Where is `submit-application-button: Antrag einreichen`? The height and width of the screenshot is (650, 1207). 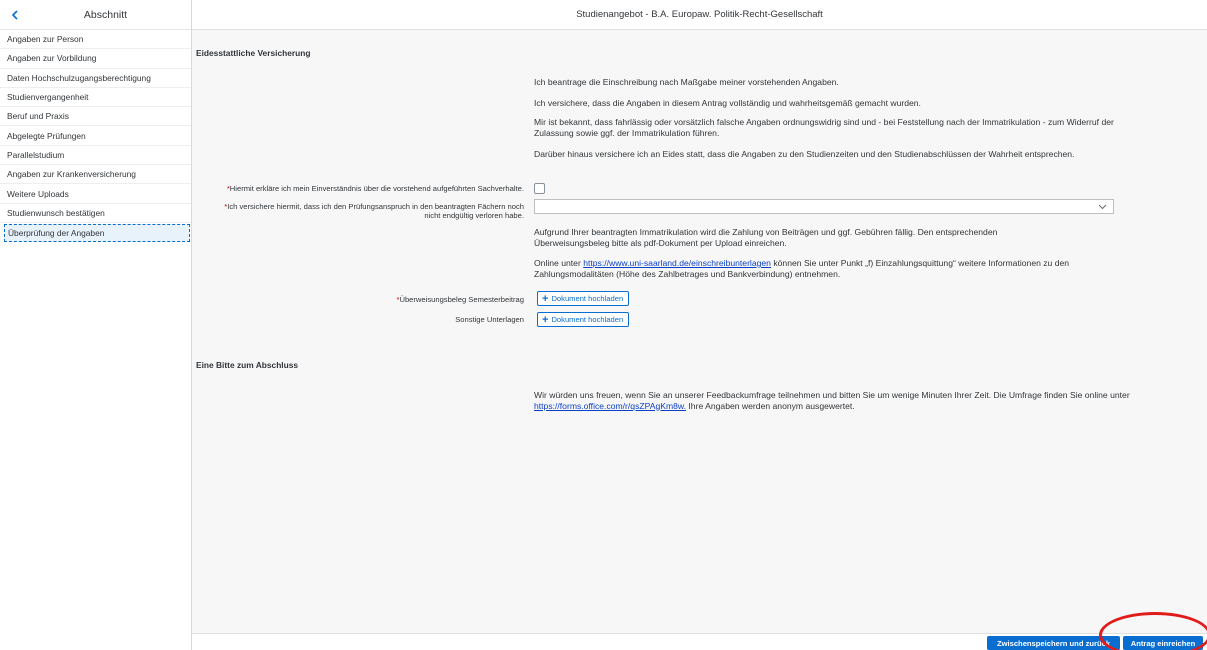
submit-application-button: Antrag einreichen is located at coordinates (1163, 643).